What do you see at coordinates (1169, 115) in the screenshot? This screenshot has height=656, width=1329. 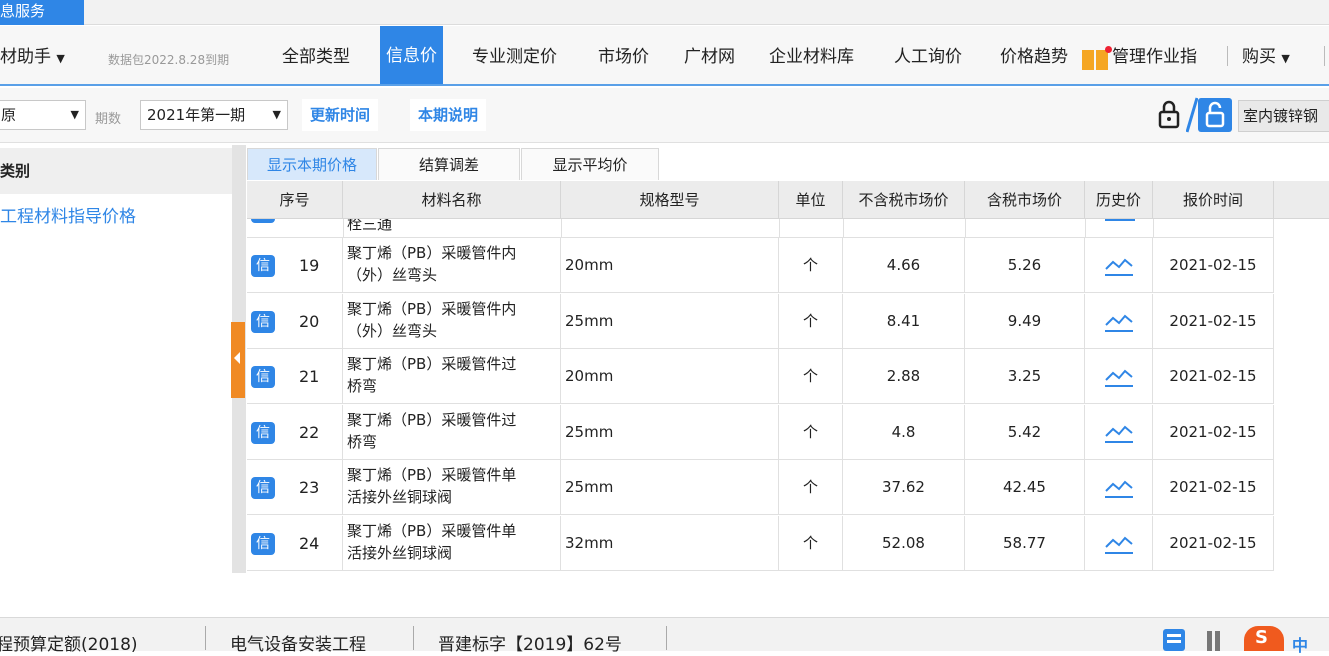 I see `lock-icon` at bounding box center [1169, 115].